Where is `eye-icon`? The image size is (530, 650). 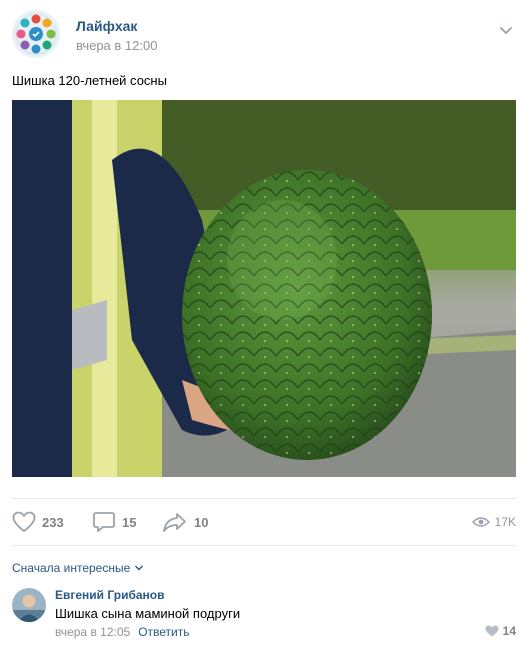 eye-icon is located at coordinates (480, 522).